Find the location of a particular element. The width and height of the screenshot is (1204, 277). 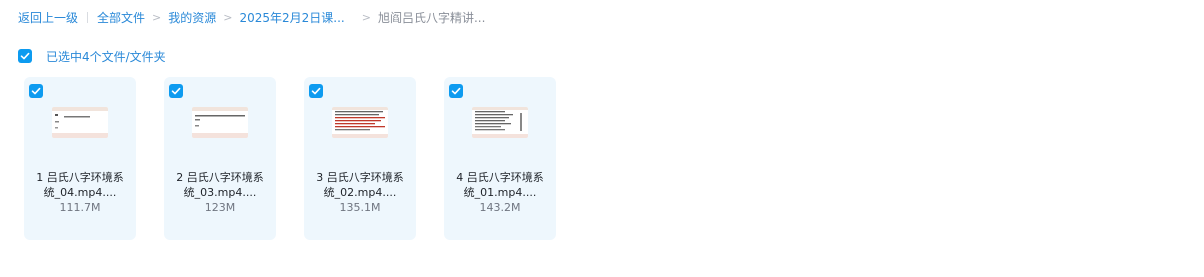

file-name-line: 3 吕氏八字环境系 is located at coordinates (360, 177).